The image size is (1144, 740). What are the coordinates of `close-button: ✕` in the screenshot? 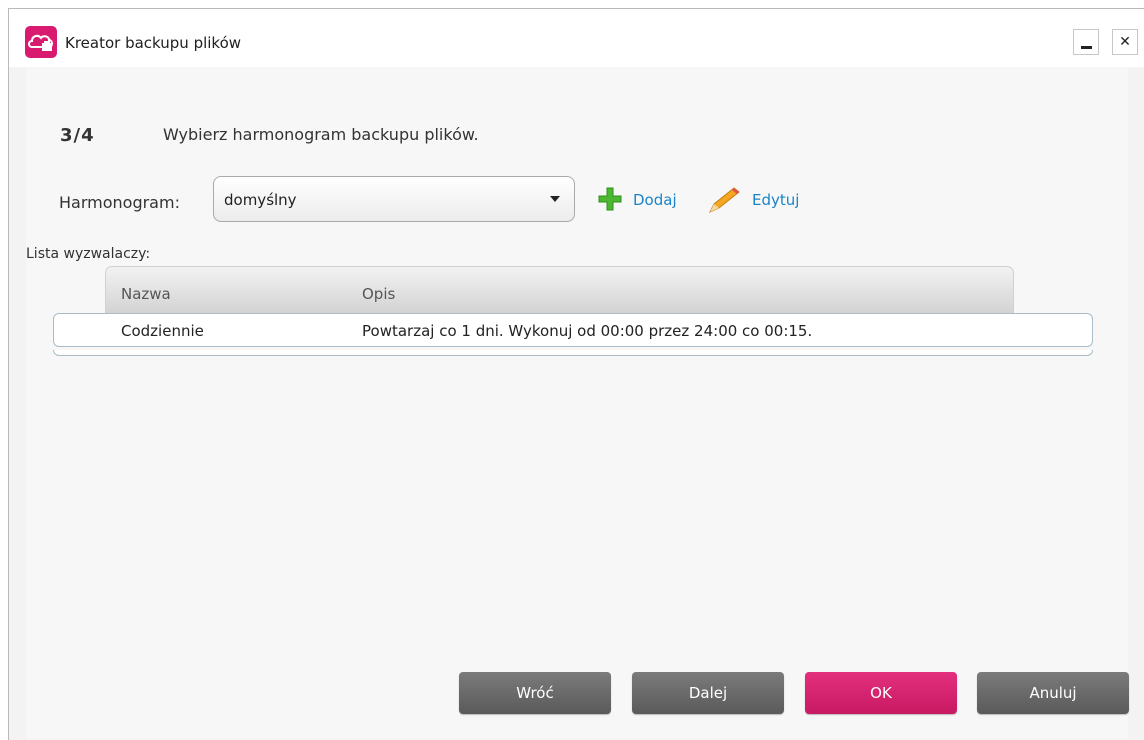 It's located at (1125, 42).